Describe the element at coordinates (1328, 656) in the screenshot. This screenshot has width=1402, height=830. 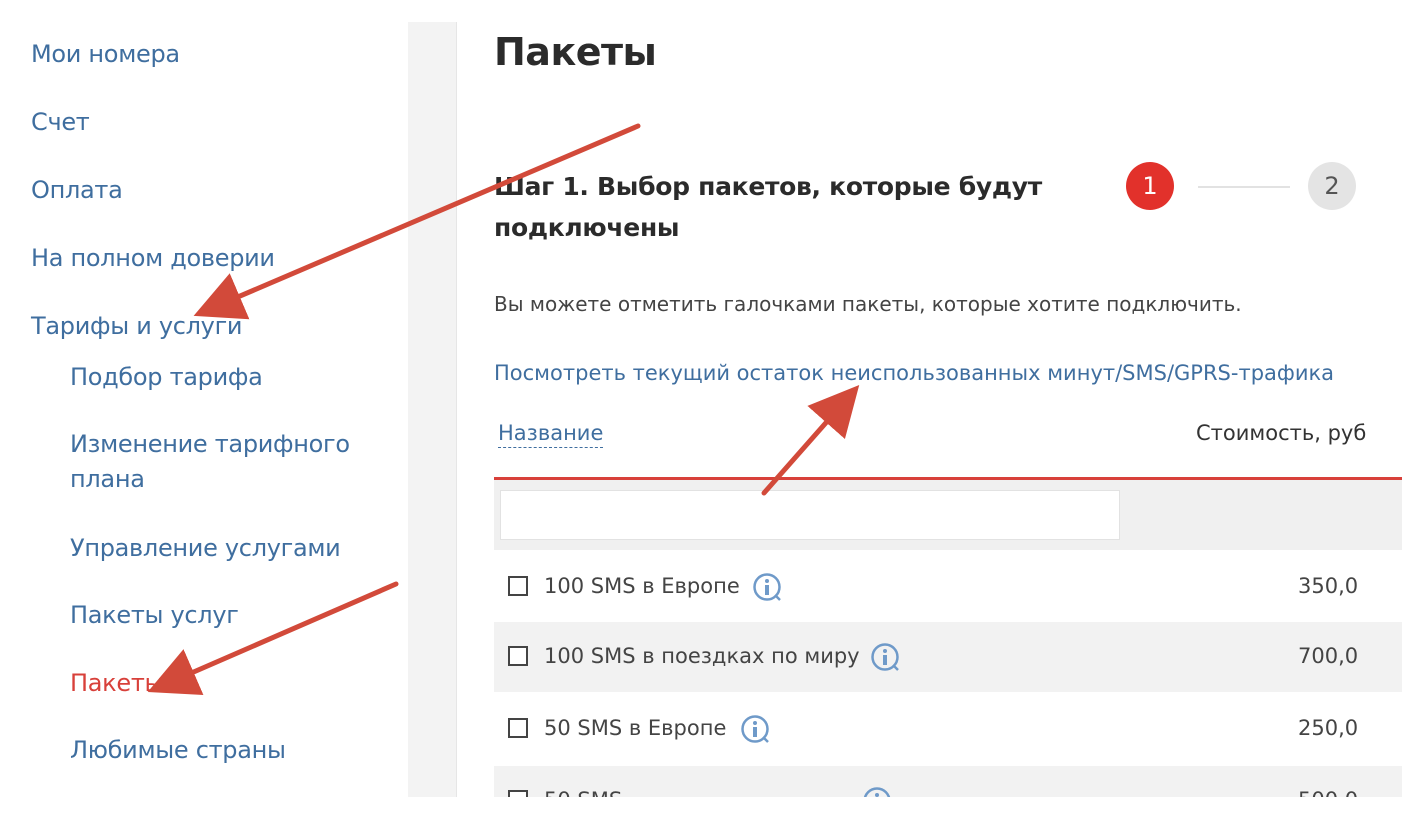
I see `package-price: 700,0` at that location.